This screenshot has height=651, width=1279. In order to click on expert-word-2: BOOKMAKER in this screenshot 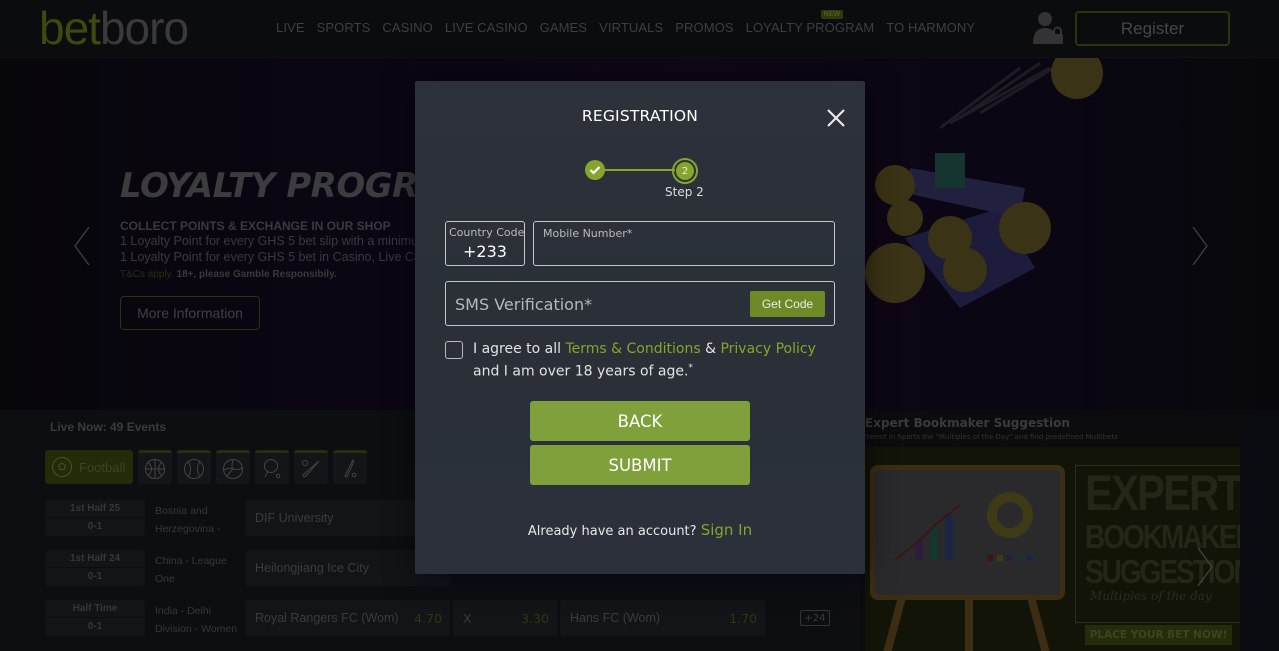, I will do `click(1170, 536)`.